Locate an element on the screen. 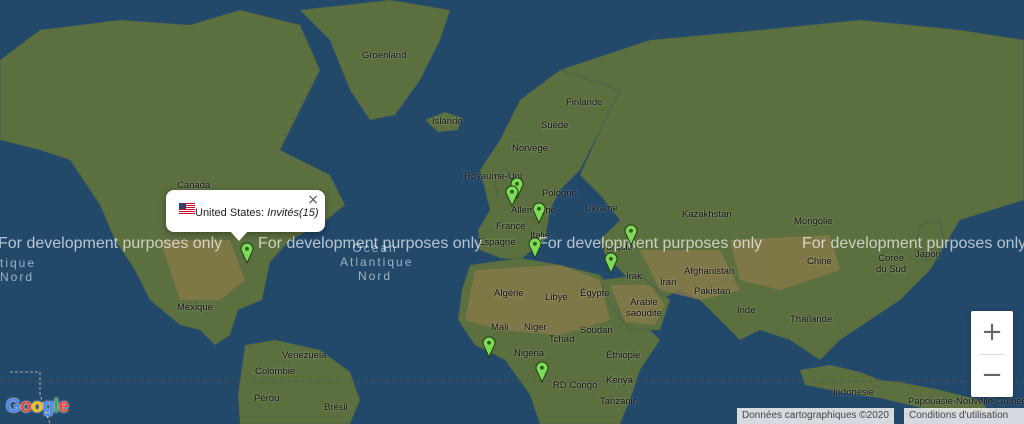 The width and height of the screenshot is (1024, 424). iraq-label: Irak is located at coordinates (634, 276).